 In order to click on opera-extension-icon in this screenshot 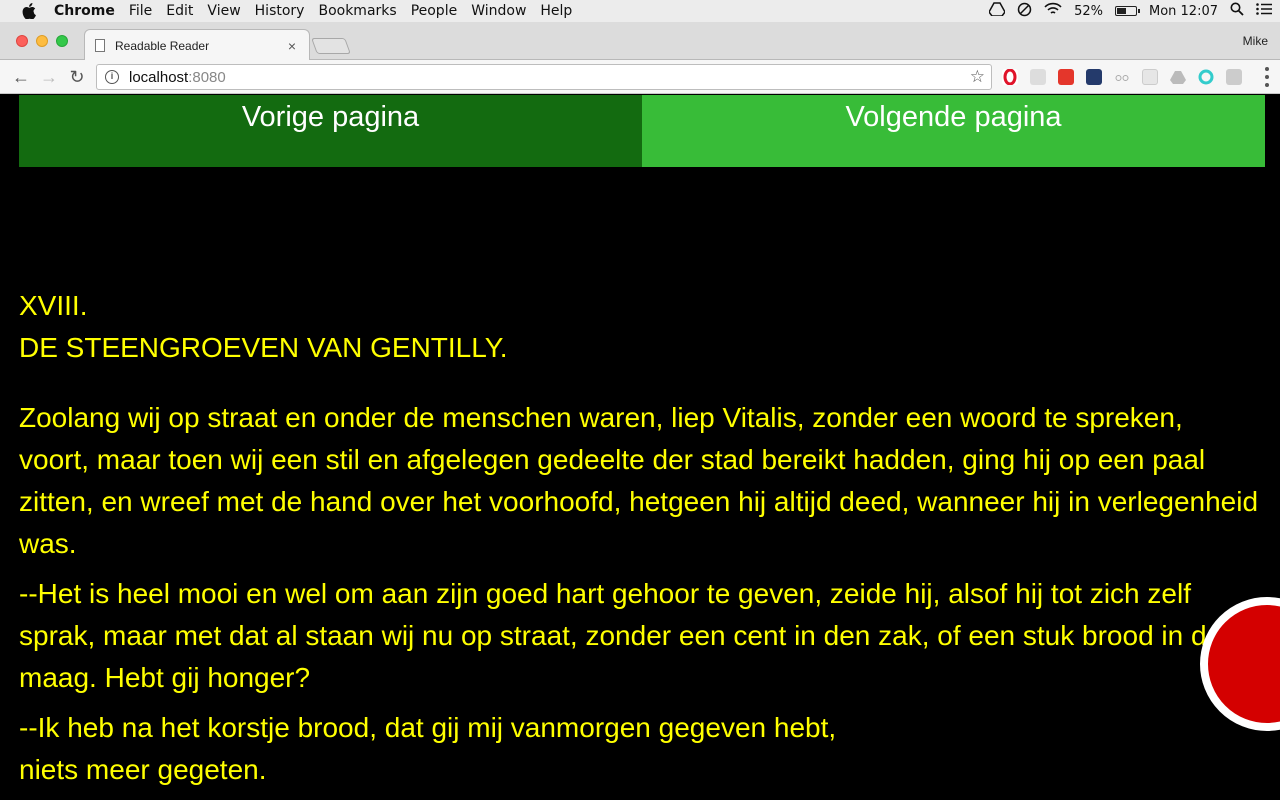, I will do `click(1010, 77)`.